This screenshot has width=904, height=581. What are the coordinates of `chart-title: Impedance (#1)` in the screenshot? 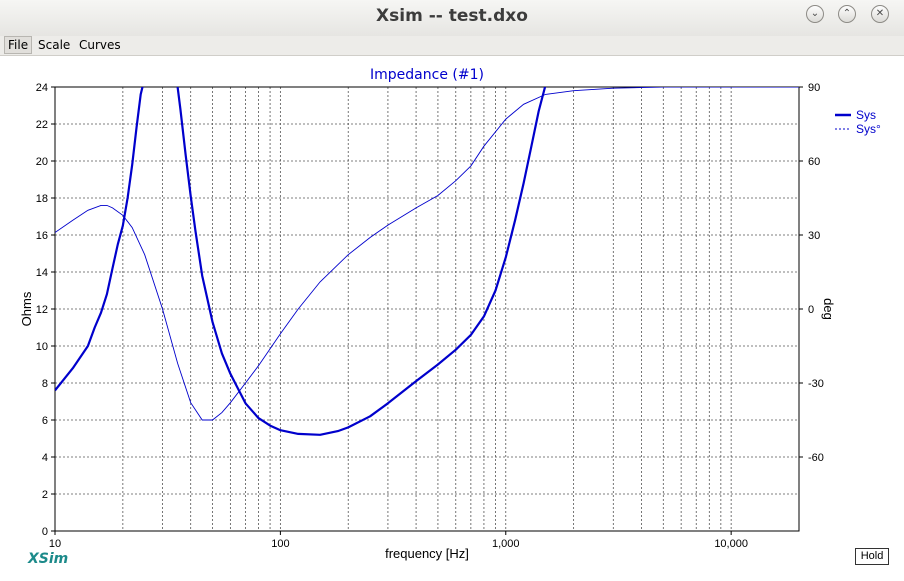 It's located at (427, 75).